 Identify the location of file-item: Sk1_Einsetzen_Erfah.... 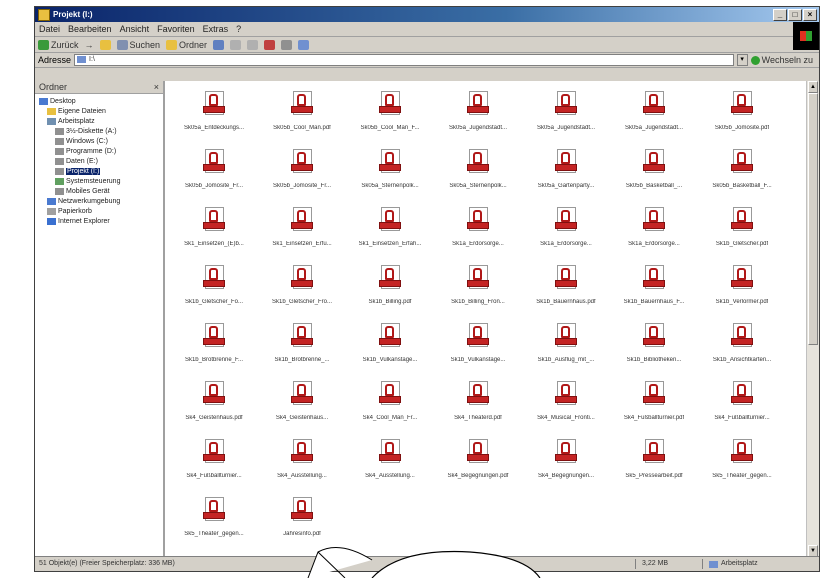
(390, 234).